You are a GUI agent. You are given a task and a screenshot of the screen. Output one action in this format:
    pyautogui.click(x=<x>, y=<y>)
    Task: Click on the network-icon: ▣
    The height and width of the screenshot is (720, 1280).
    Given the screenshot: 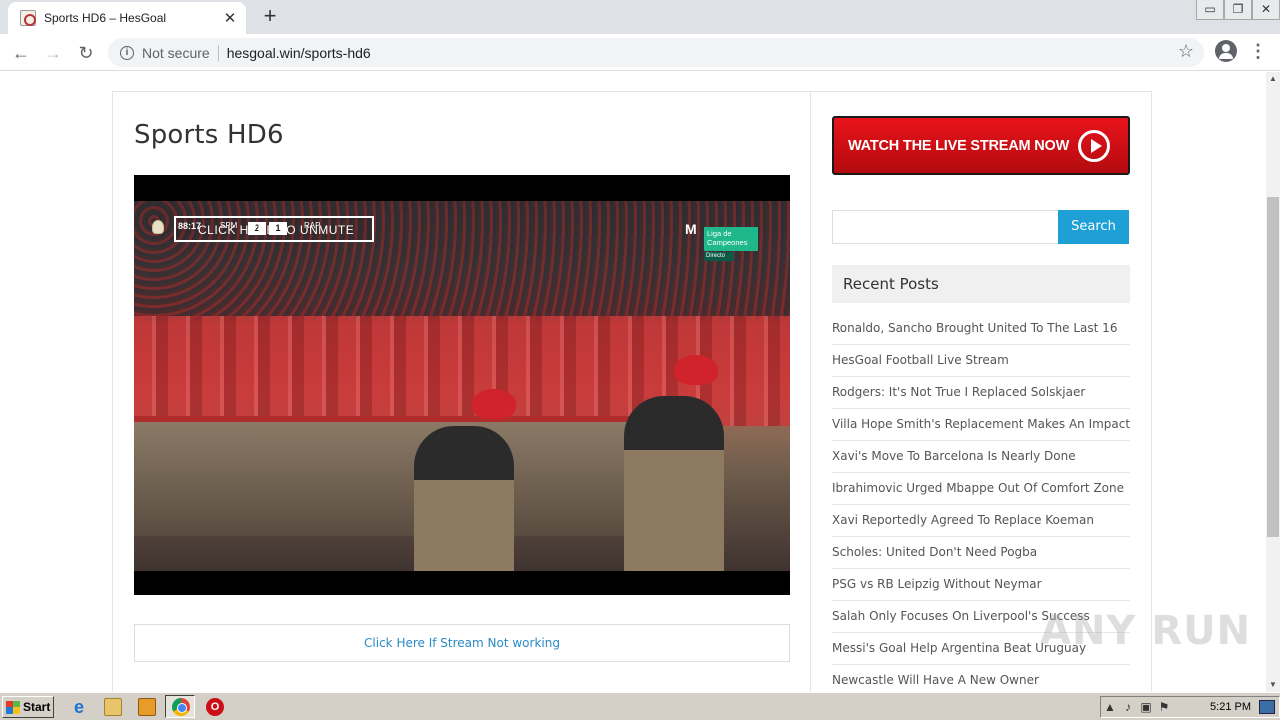 What is the action you would take?
    pyautogui.click(x=1146, y=707)
    